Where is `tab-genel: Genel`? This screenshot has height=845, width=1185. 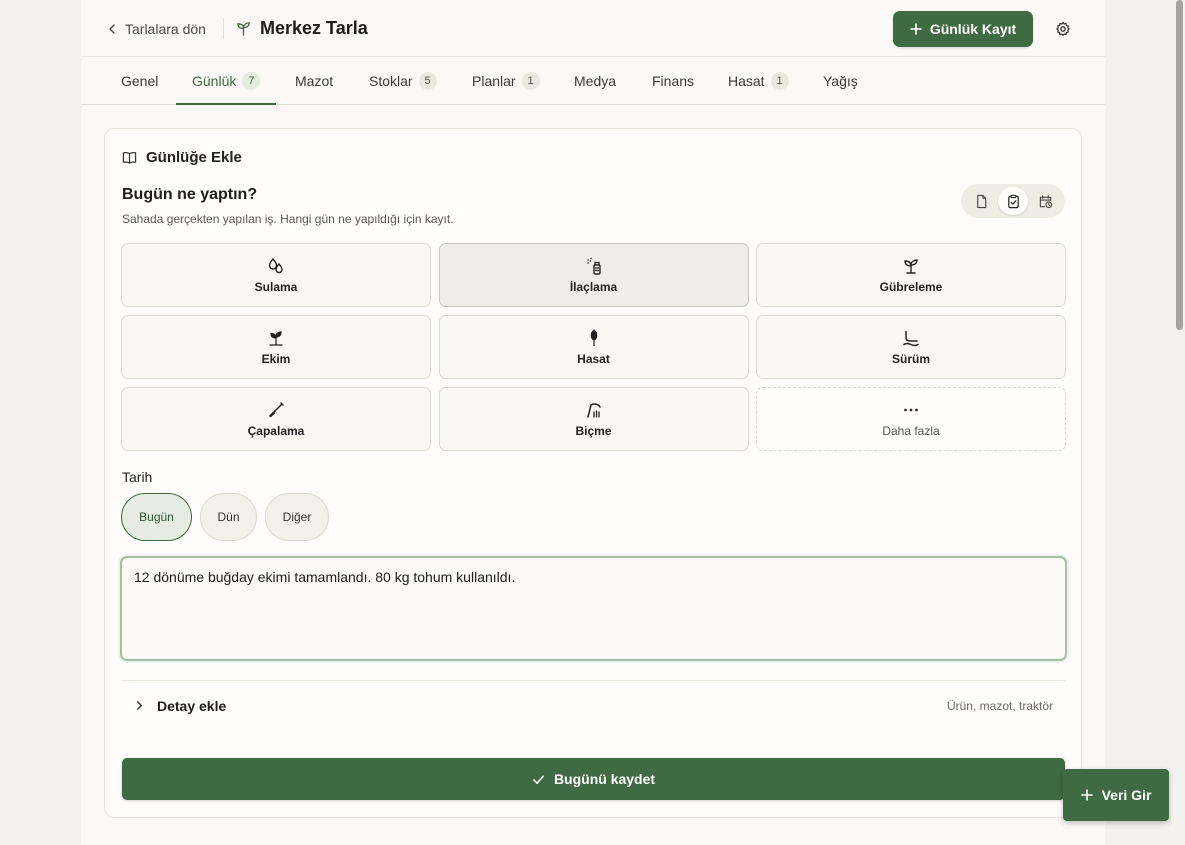 tab-genel: Genel is located at coordinates (139, 80).